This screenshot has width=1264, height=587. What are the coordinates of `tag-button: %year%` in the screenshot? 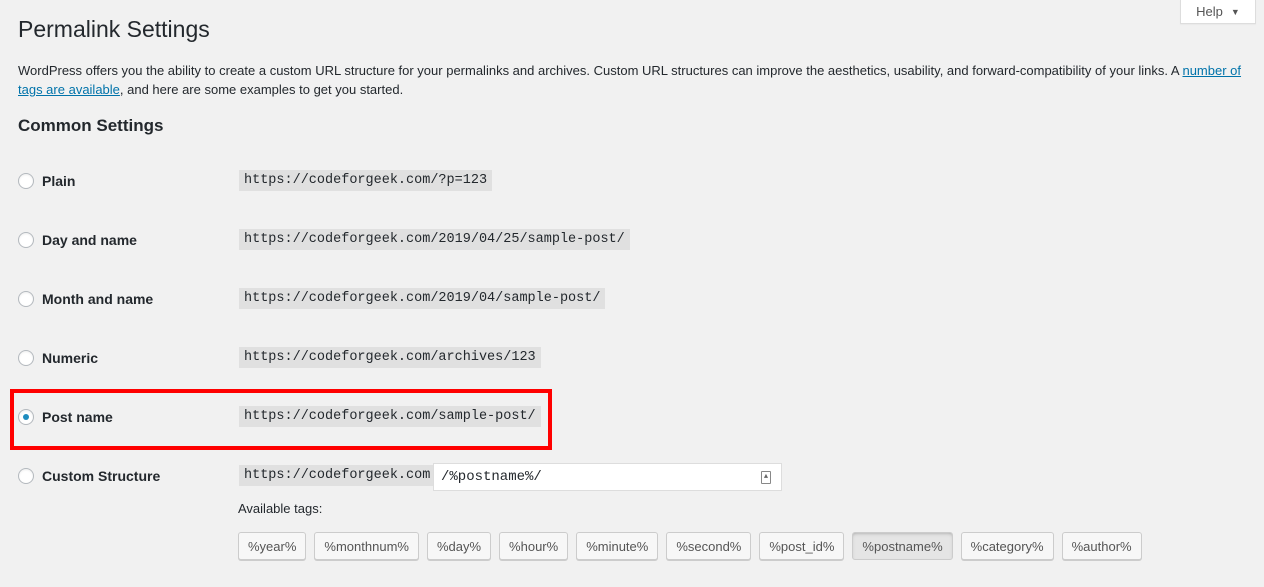 It's located at (272, 546).